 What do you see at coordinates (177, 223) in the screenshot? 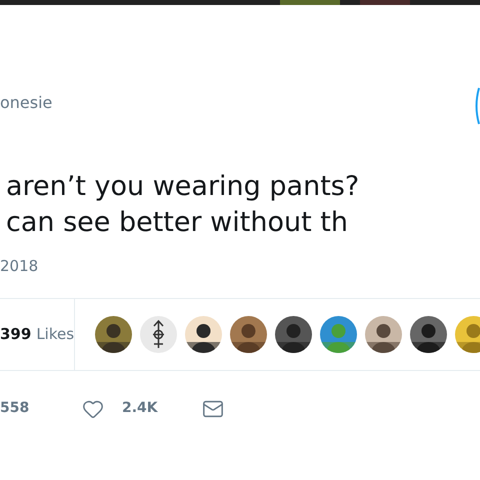
I see `tweet-text: can see better without th` at bounding box center [177, 223].